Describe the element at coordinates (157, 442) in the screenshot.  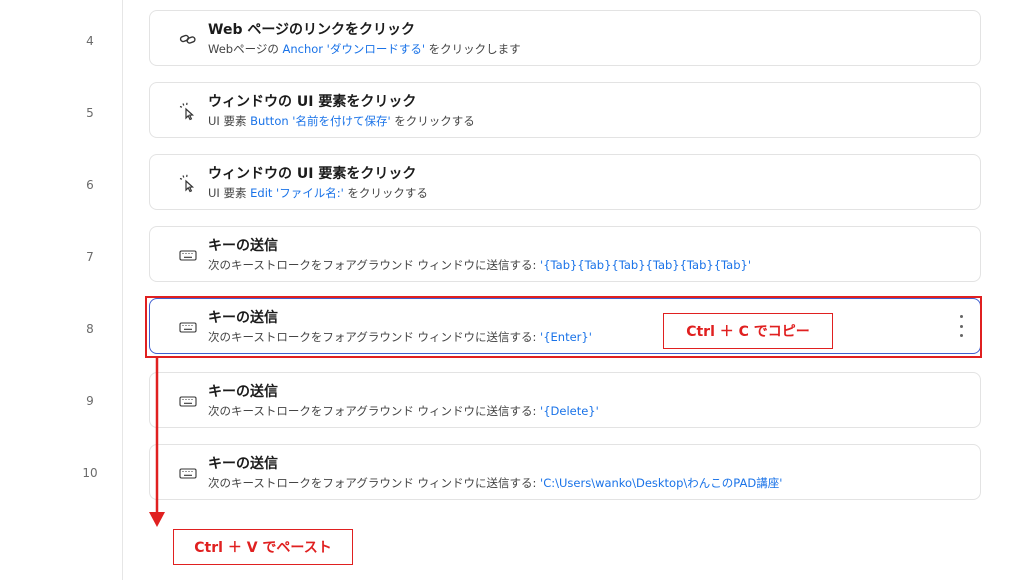
I see `paste-arrow` at that location.